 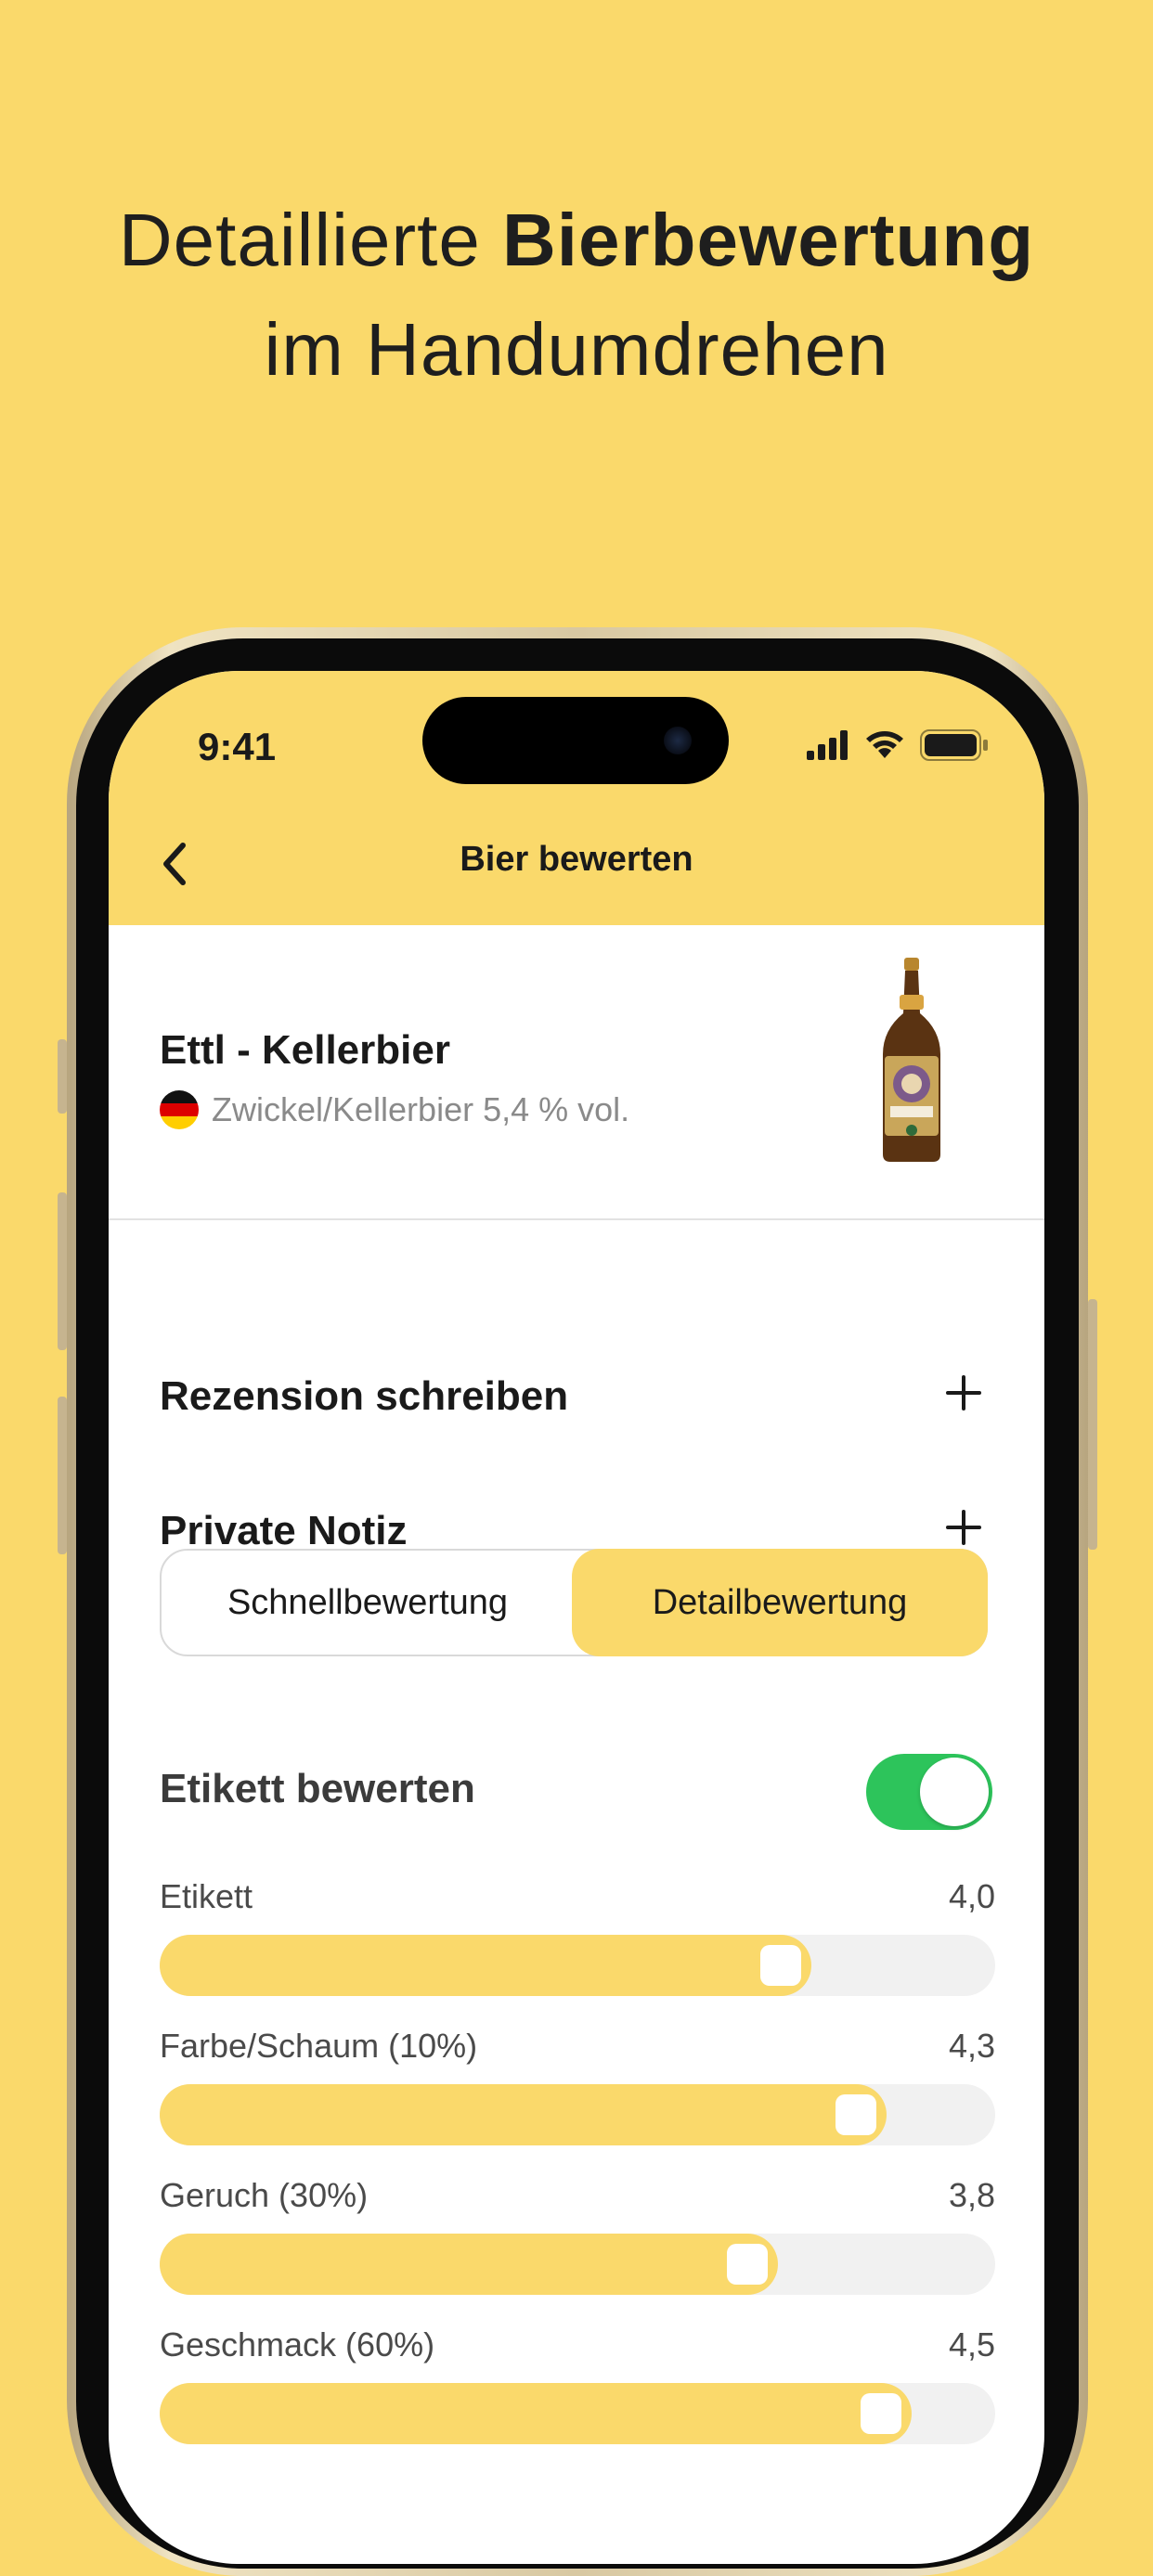 What do you see at coordinates (310, 240) in the screenshot?
I see `headline-regular: Detaillierte` at bounding box center [310, 240].